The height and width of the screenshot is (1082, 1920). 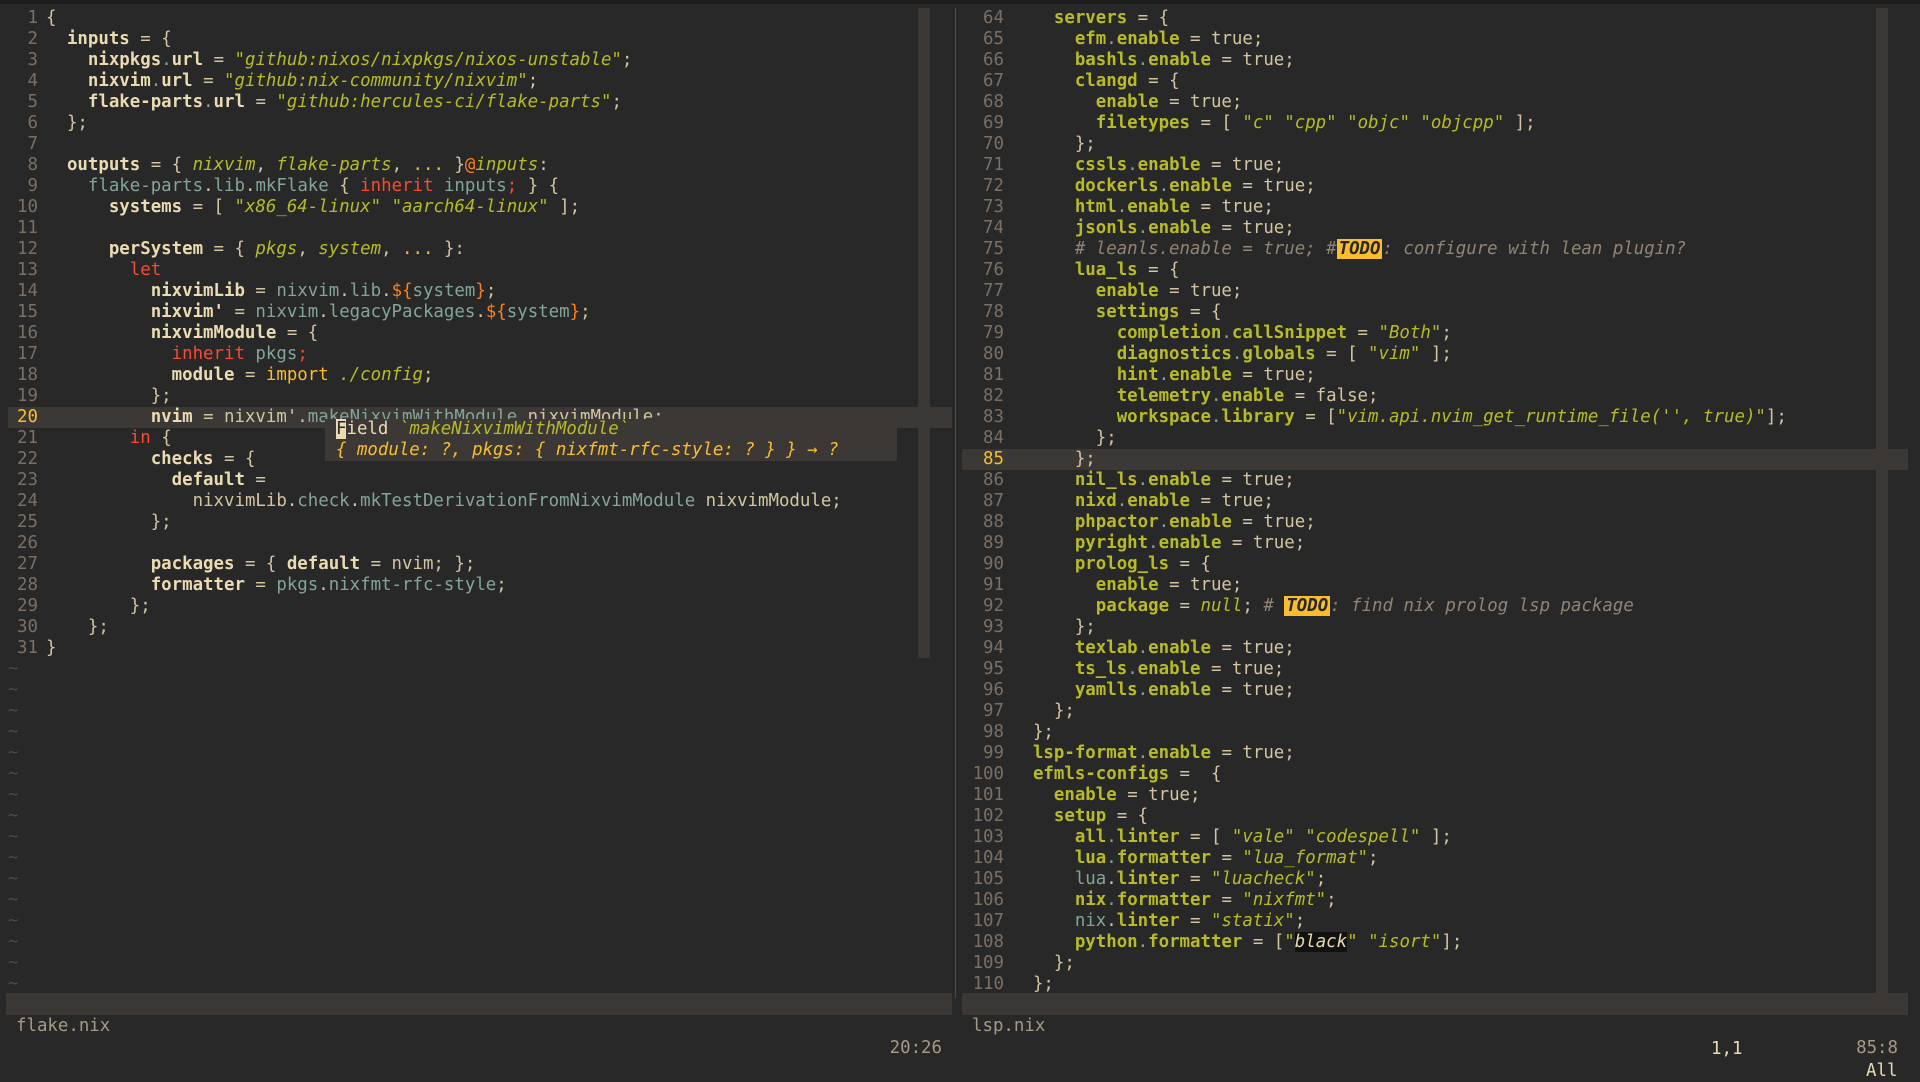 I want to click on right-code-line: 81 hint.enable = true;, so click(x=1435, y=375).